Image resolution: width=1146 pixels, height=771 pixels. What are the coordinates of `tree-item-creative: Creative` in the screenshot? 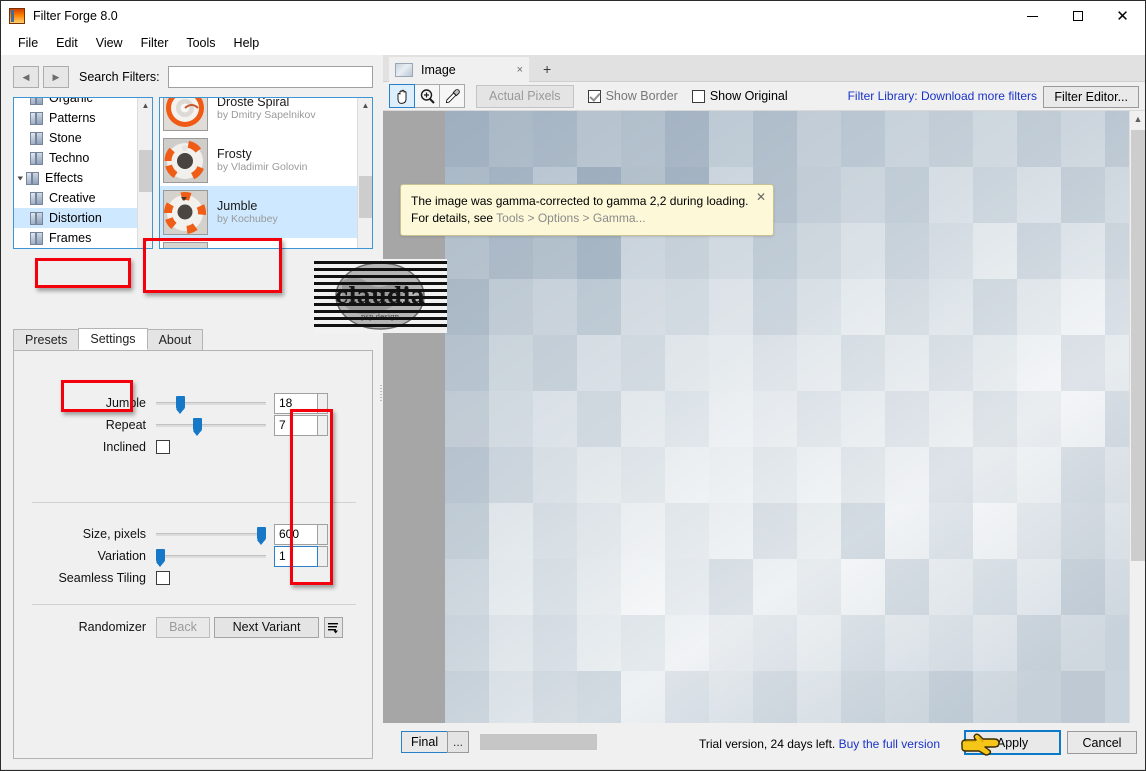 It's located at (76, 198).